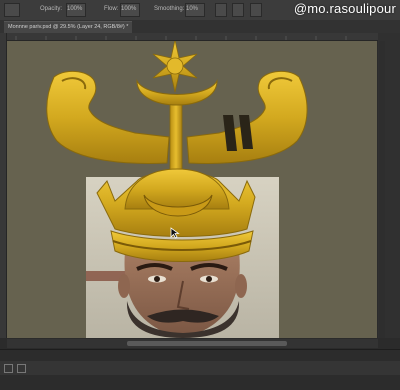  Describe the element at coordinates (8, 368) in the screenshot. I see `timeline-options-icon` at that location.